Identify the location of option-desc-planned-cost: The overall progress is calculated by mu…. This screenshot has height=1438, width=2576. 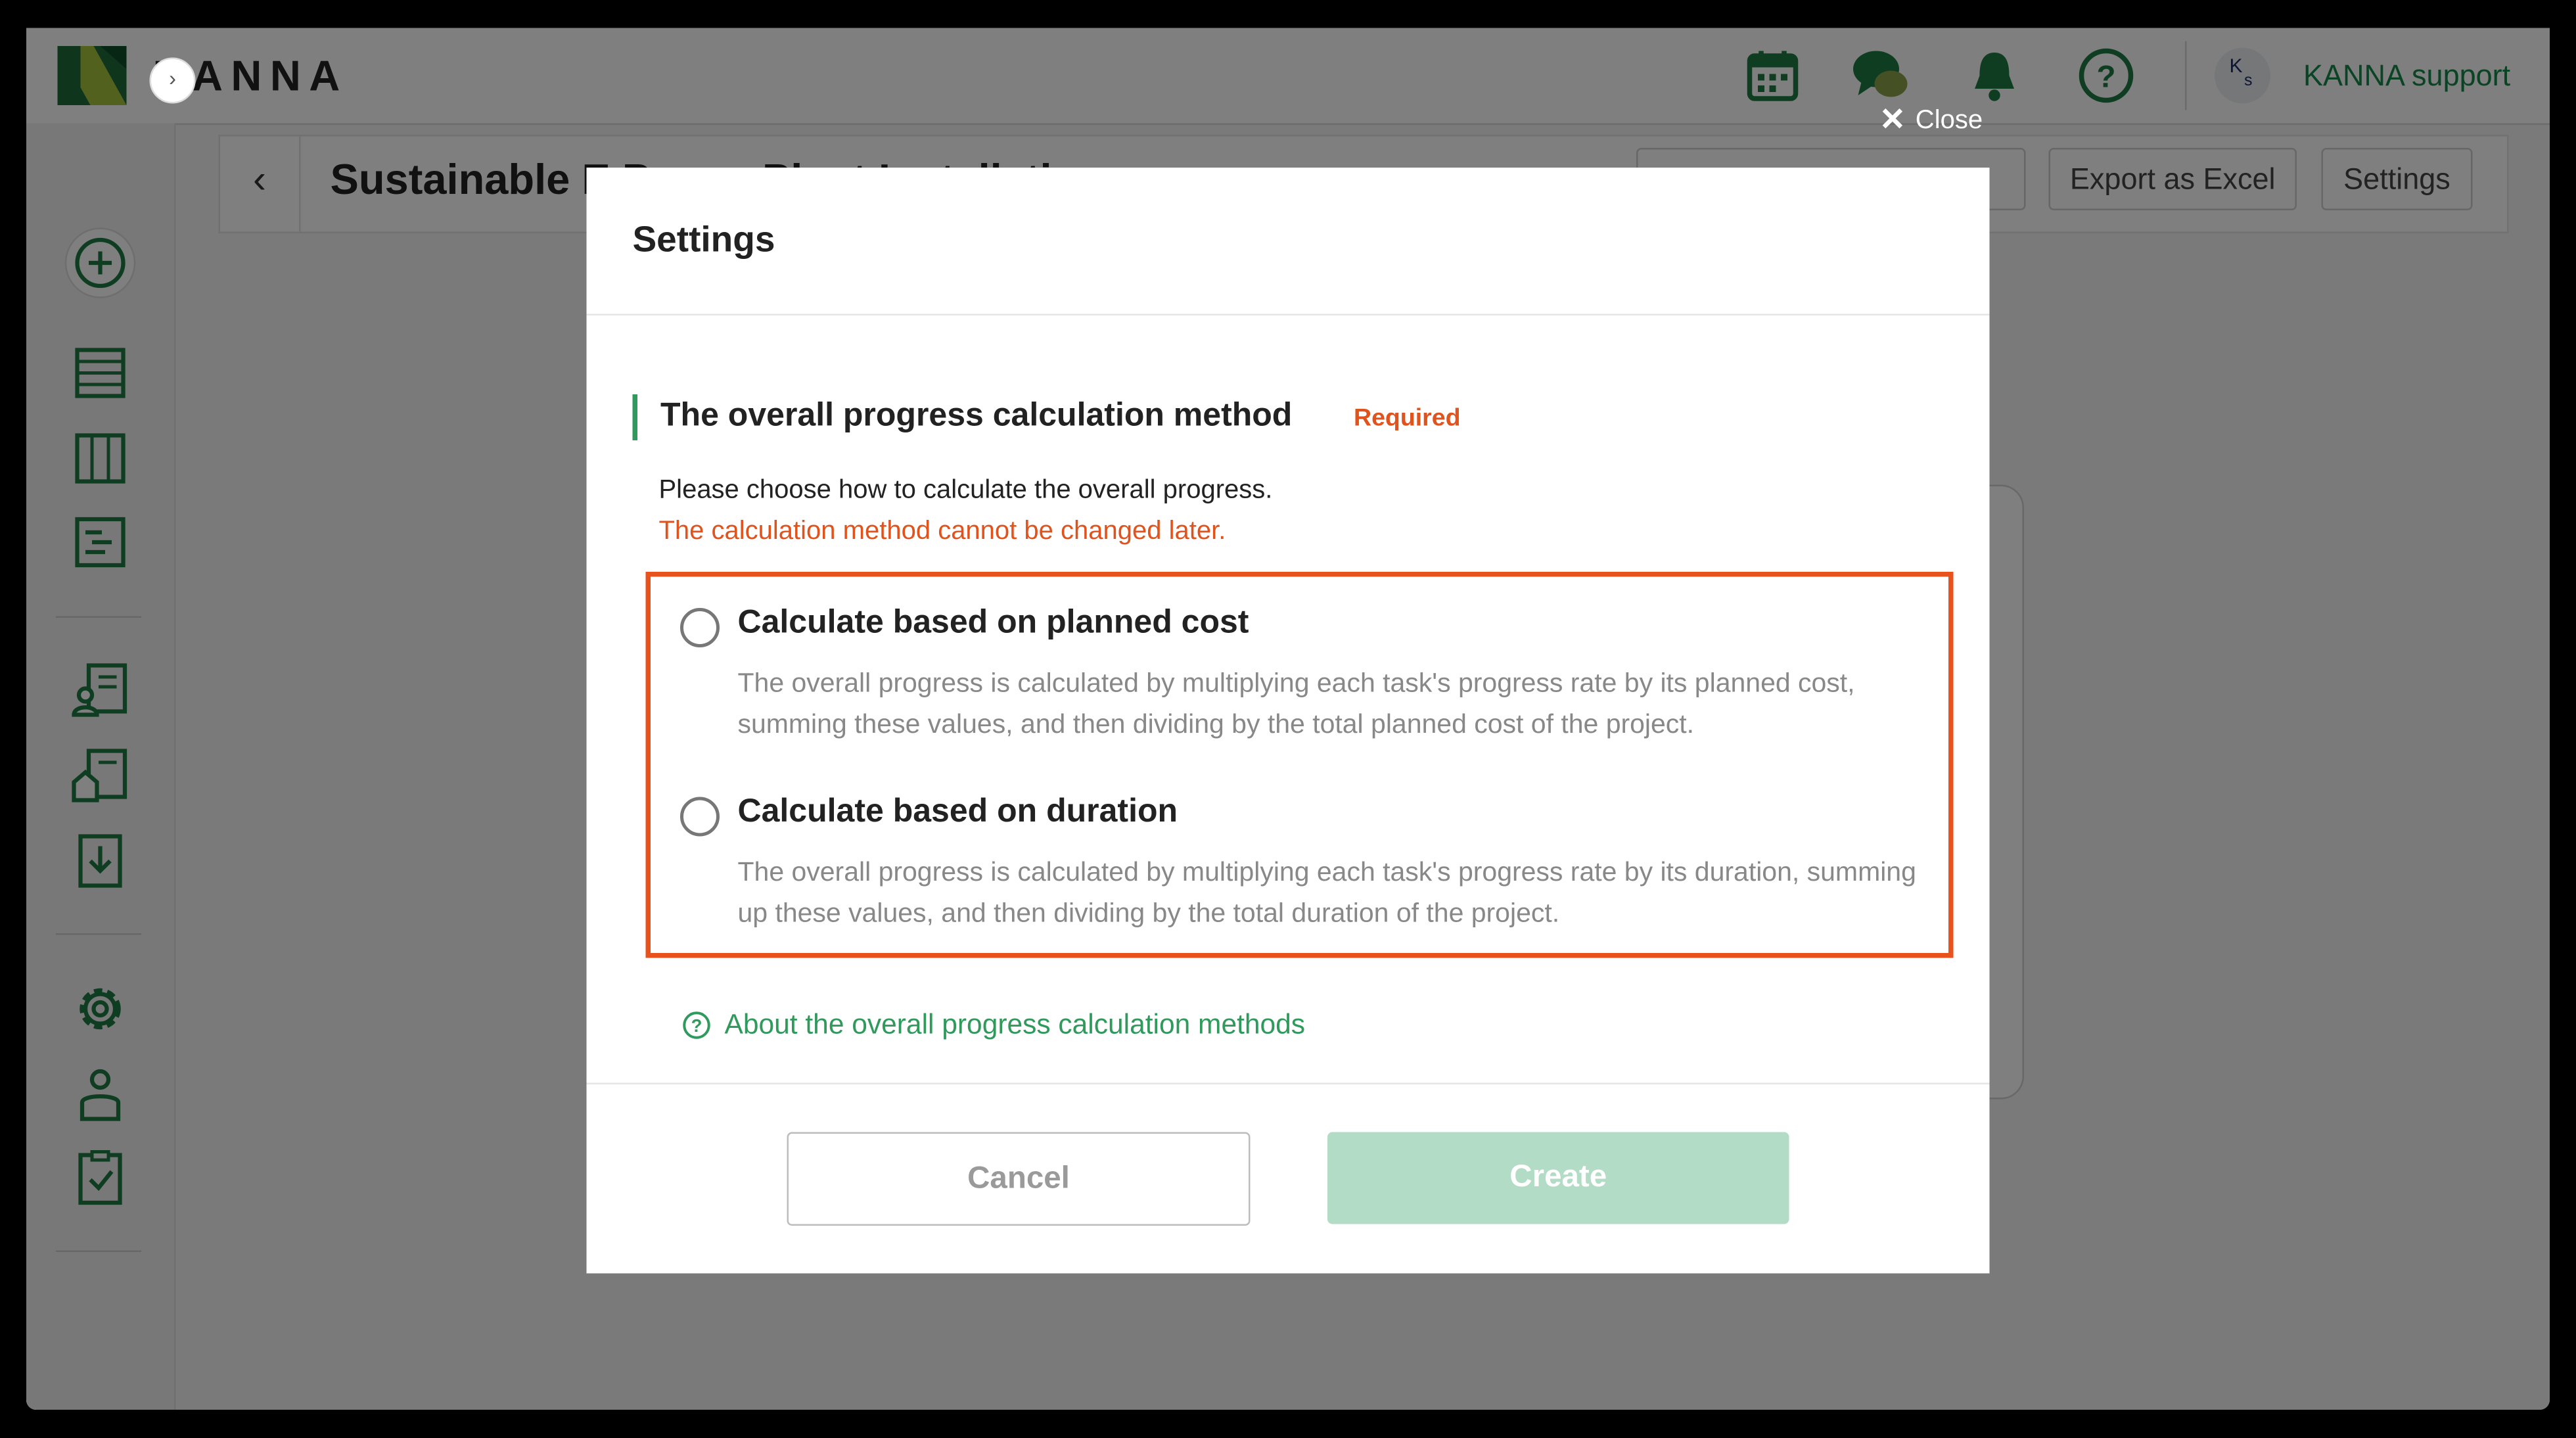
(1296, 704).